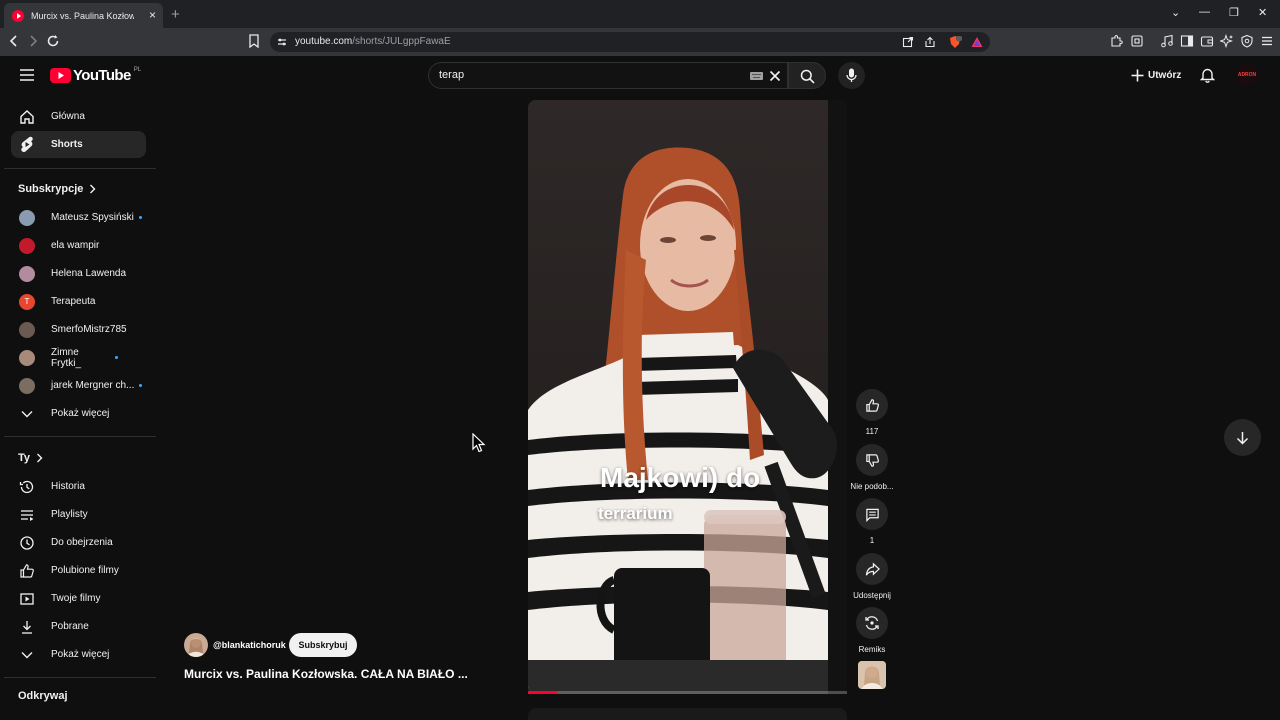 The width and height of the screenshot is (1280, 720). Describe the element at coordinates (89, 329) in the screenshot. I see `subscription-label: SmerfoMistrz785` at that location.